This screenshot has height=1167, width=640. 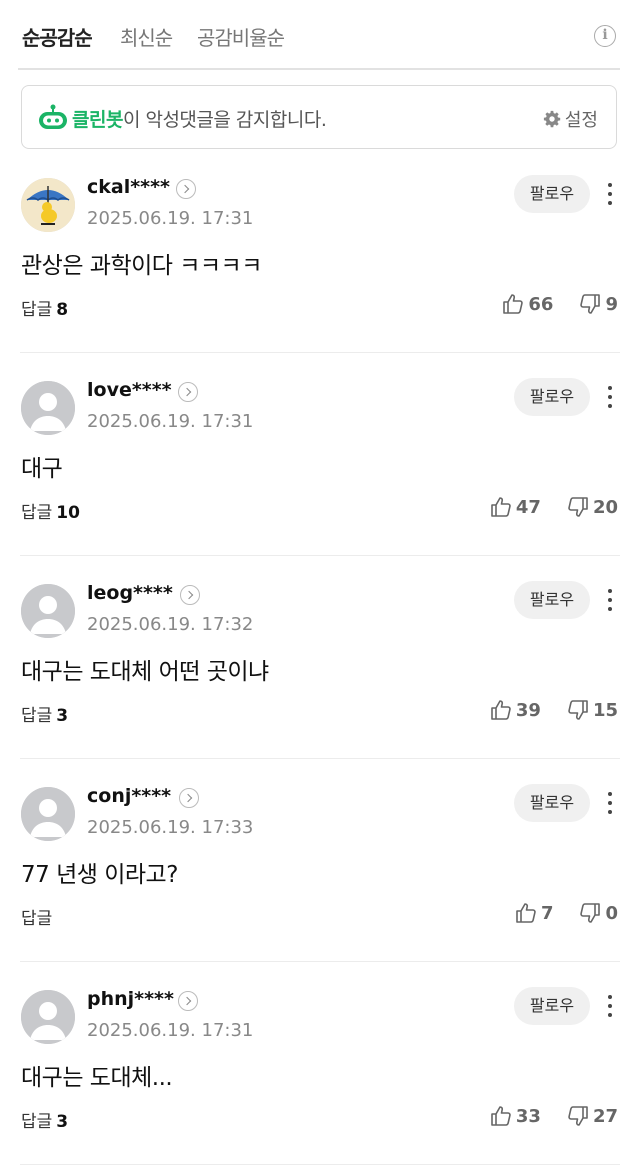 What do you see at coordinates (145, 672) in the screenshot?
I see `comment-text: 대구는 도대체 어떤 곳이냐` at bounding box center [145, 672].